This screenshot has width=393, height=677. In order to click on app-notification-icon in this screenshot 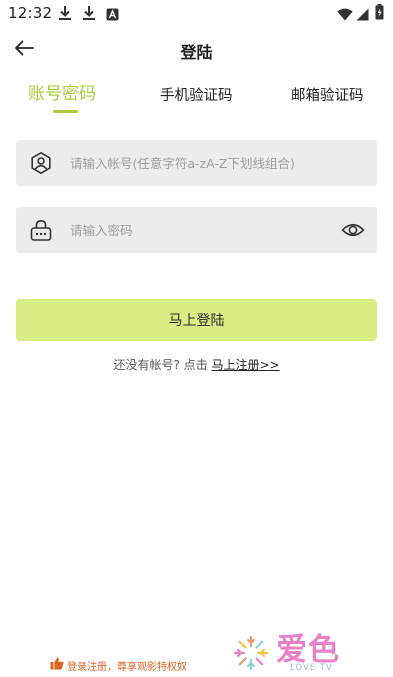, I will do `click(112, 15)`.